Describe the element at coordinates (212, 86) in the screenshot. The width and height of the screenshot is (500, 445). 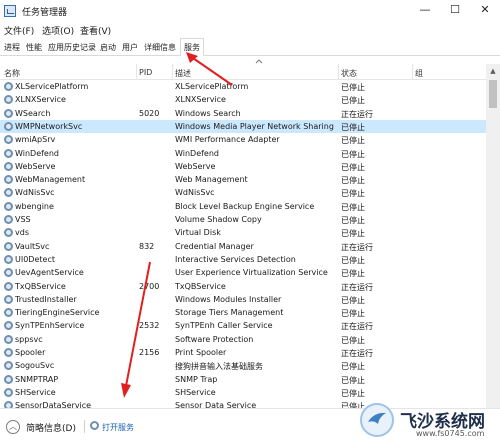
I see `service-description: XLServicePlatform` at that location.